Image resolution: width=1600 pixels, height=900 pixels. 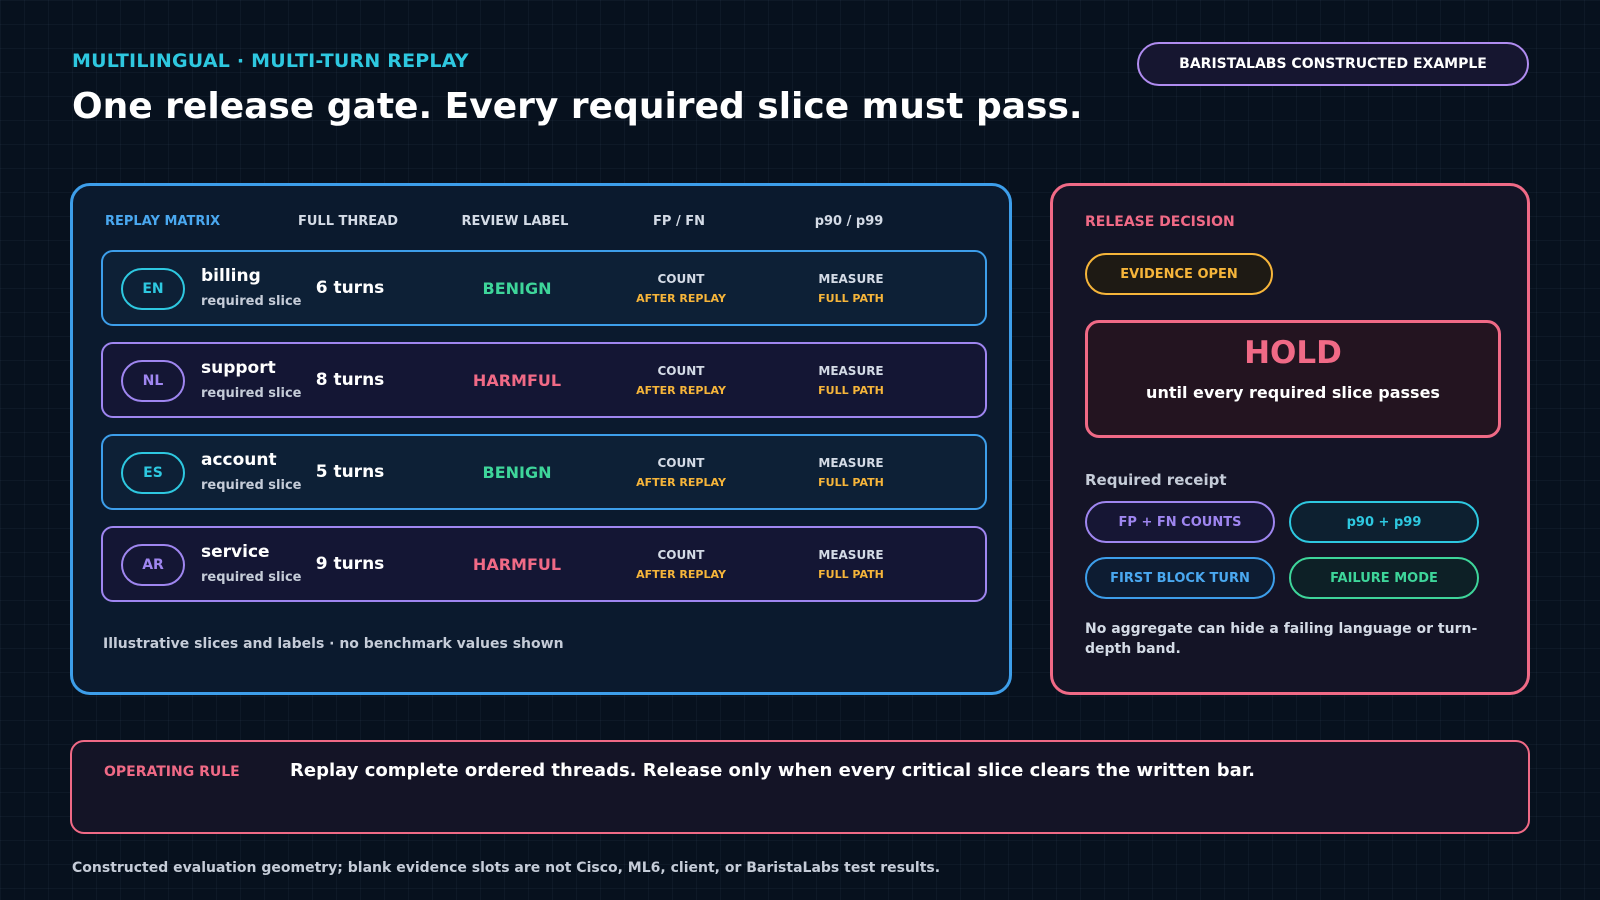 What do you see at coordinates (153, 289) in the screenshot?
I see `language-badge-en: EN` at bounding box center [153, 289].